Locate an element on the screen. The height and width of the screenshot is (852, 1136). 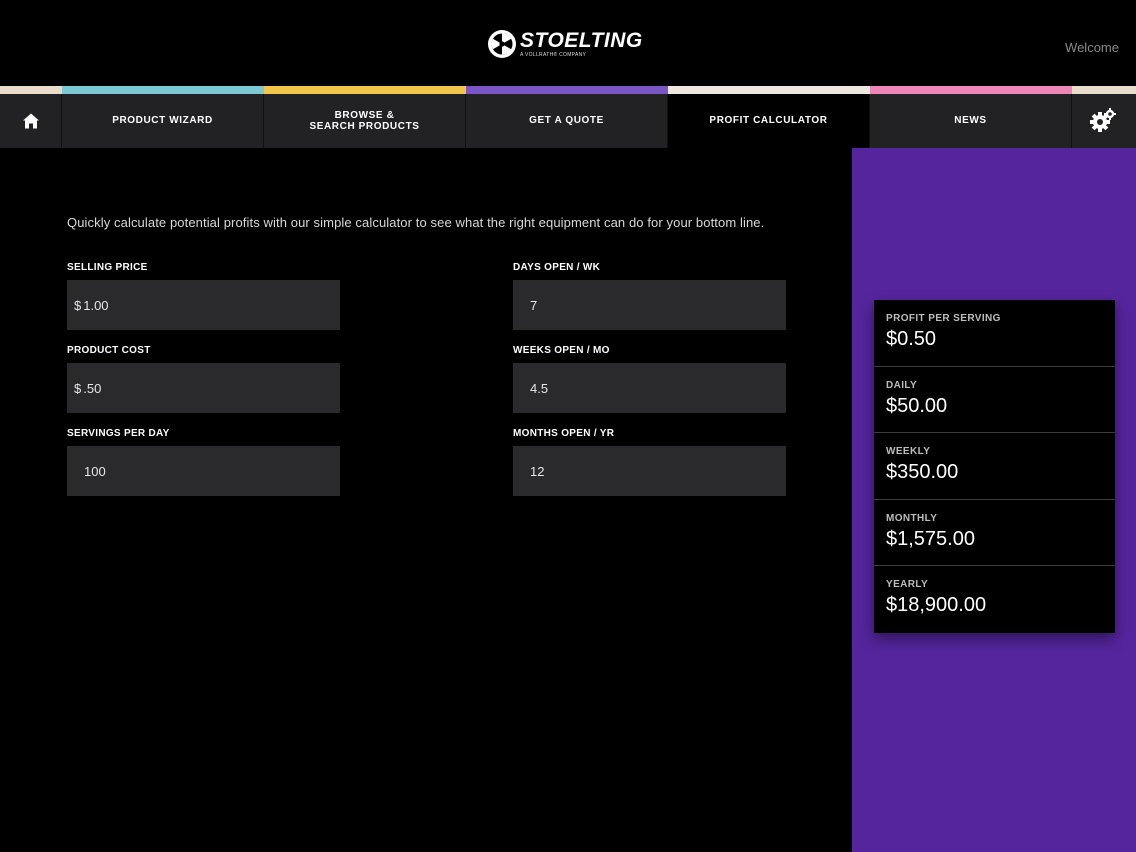
weeks-open-value: 4.5 is located at coordinates (539, 388).